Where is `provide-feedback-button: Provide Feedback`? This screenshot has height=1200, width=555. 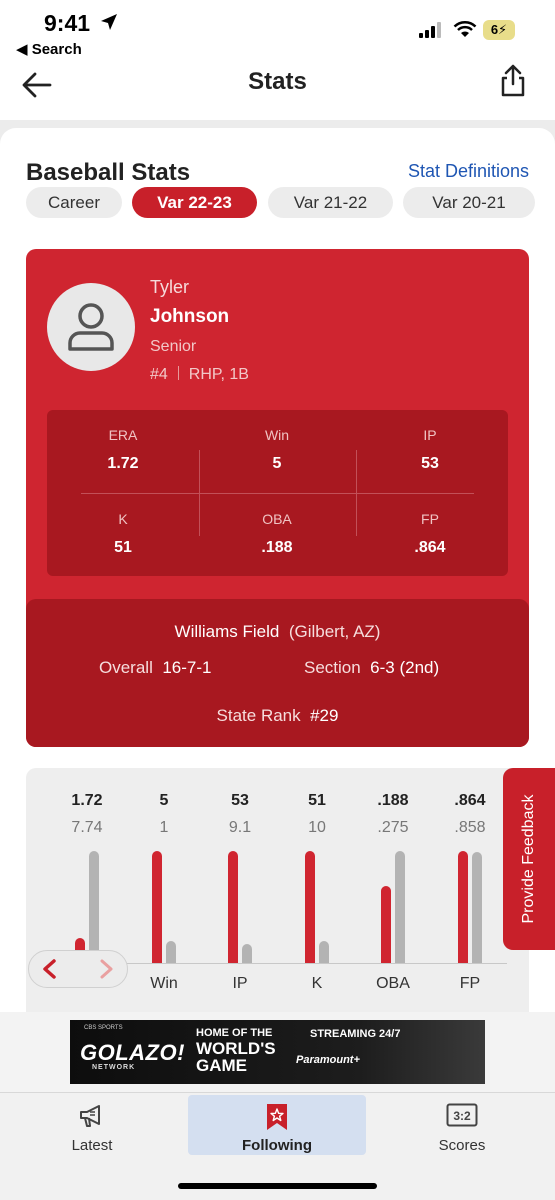
provide-feedback-button: Provide Feedback is located at coordinates (529, 859).